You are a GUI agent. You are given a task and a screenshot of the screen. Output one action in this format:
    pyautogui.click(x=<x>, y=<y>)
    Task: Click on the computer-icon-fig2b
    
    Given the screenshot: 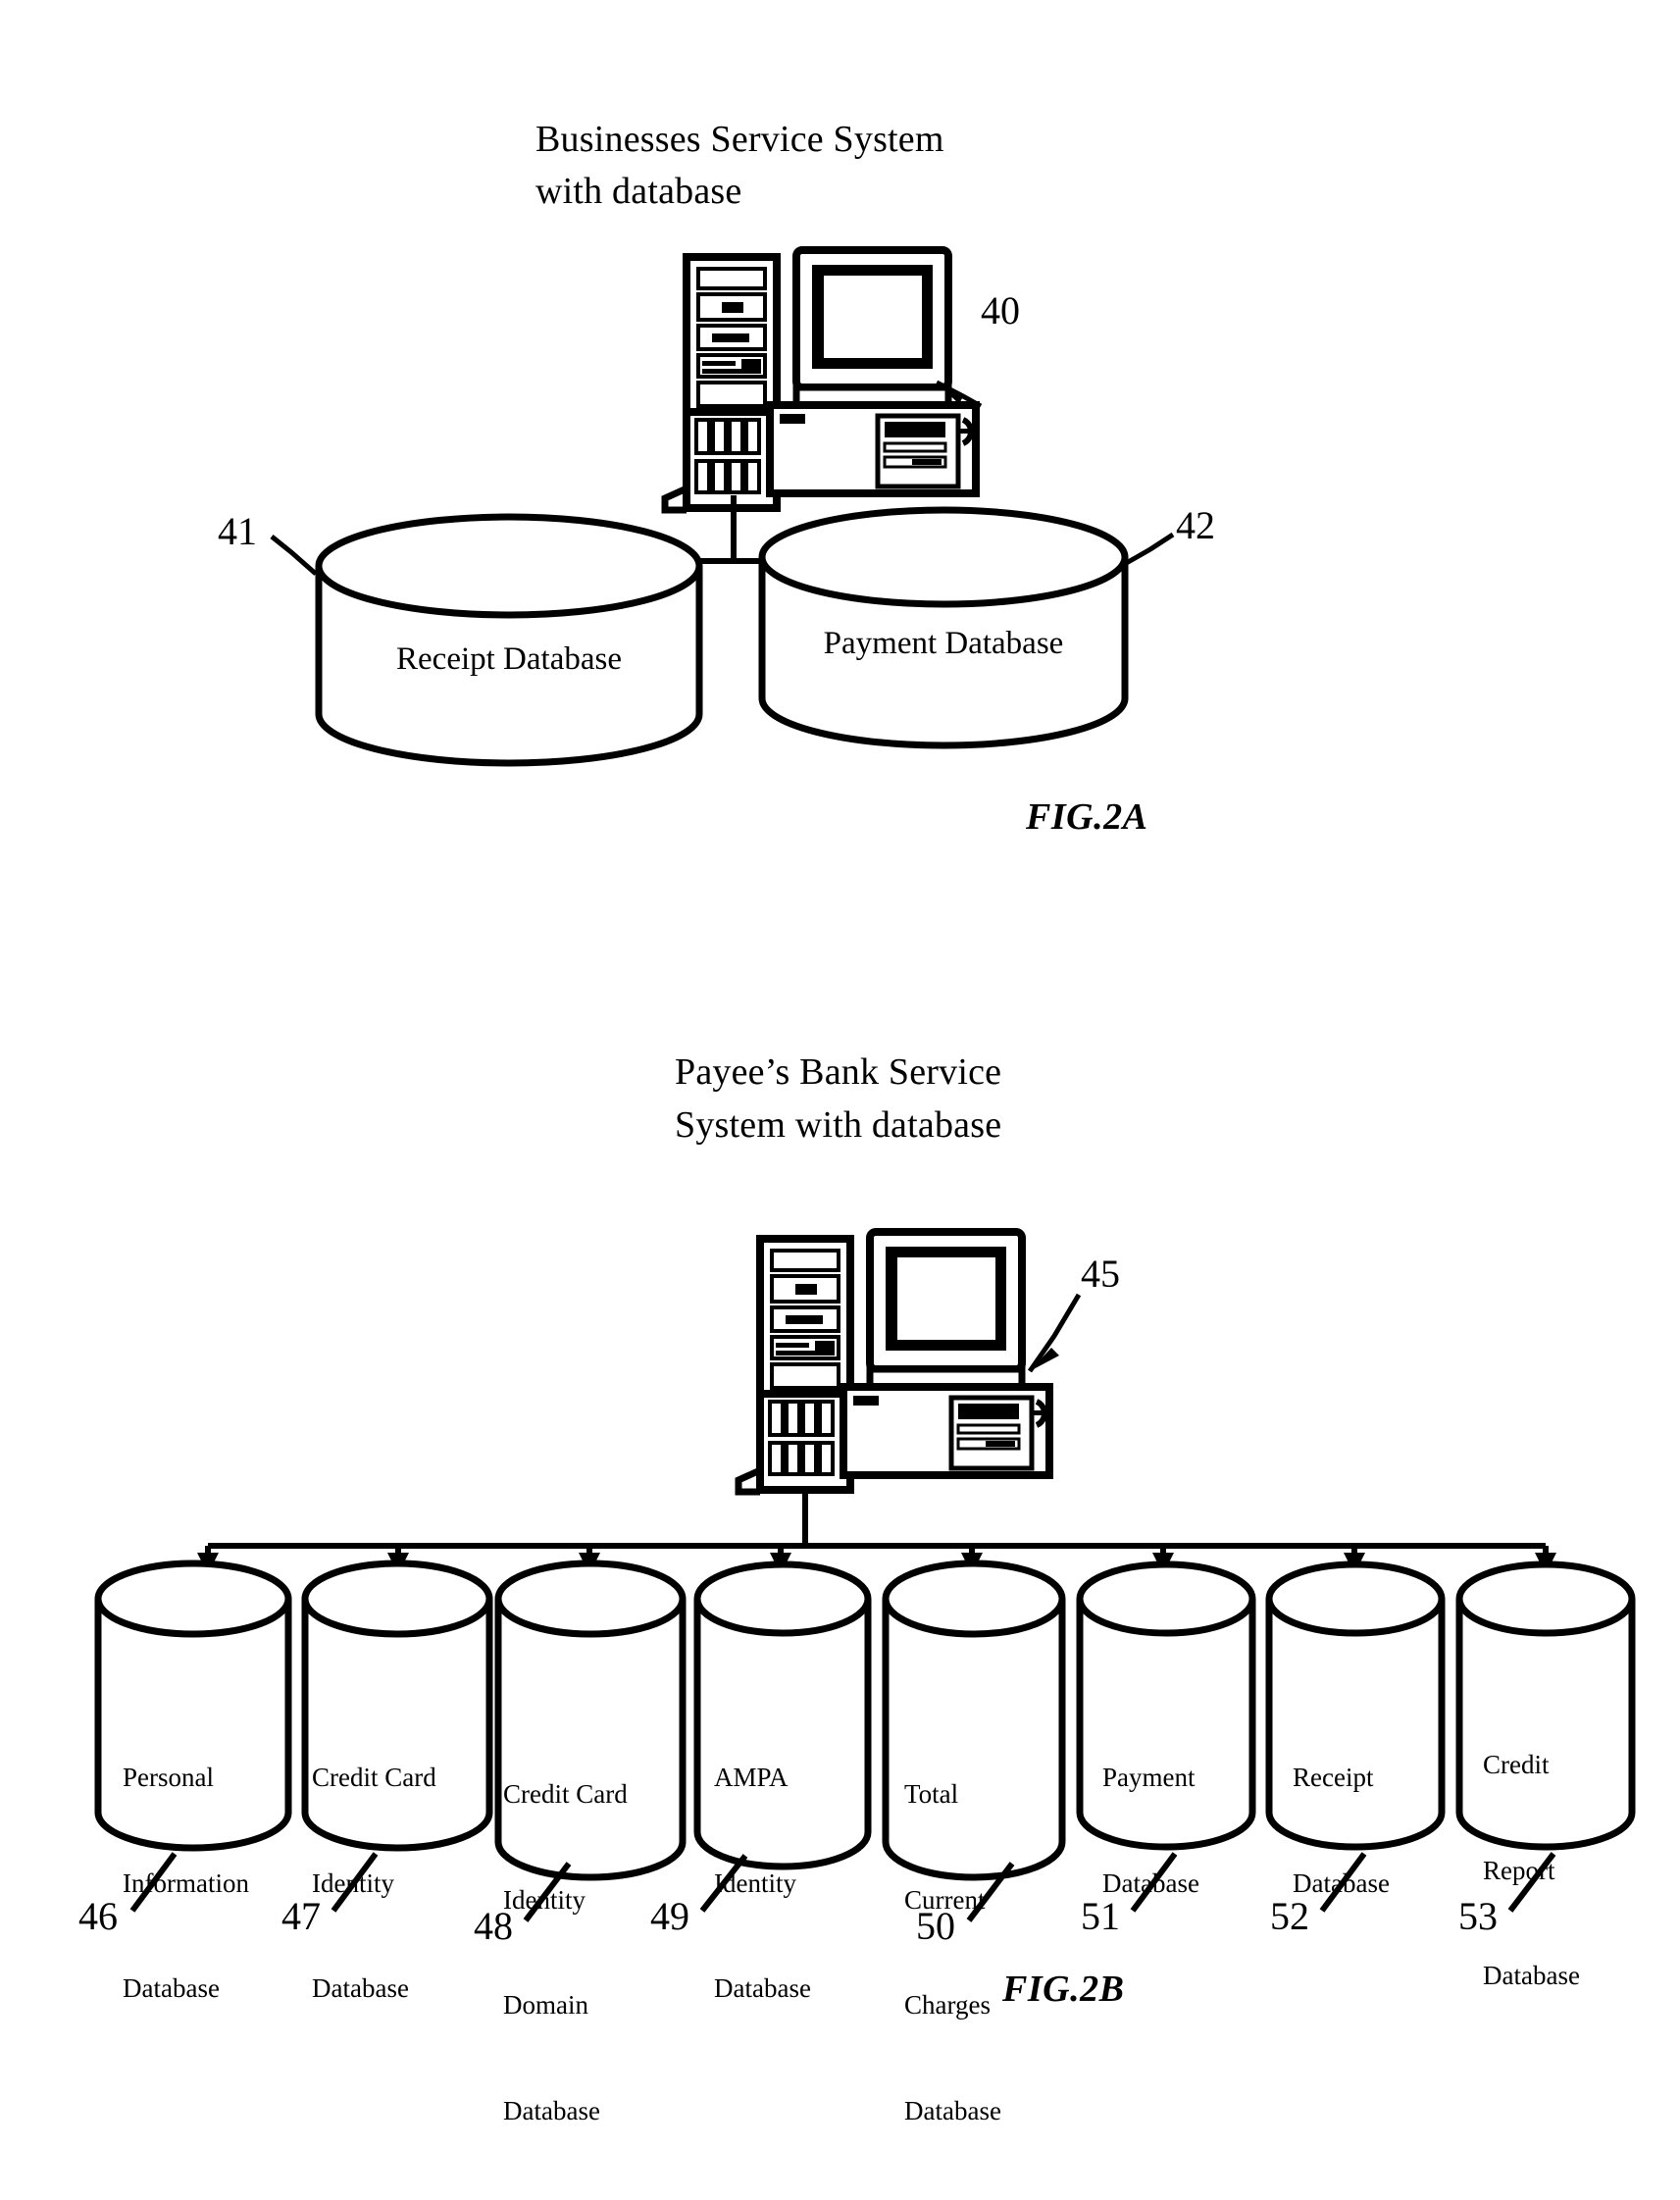 What is the action you would take?
    pyautogui.click(x=894, y=1362)
    